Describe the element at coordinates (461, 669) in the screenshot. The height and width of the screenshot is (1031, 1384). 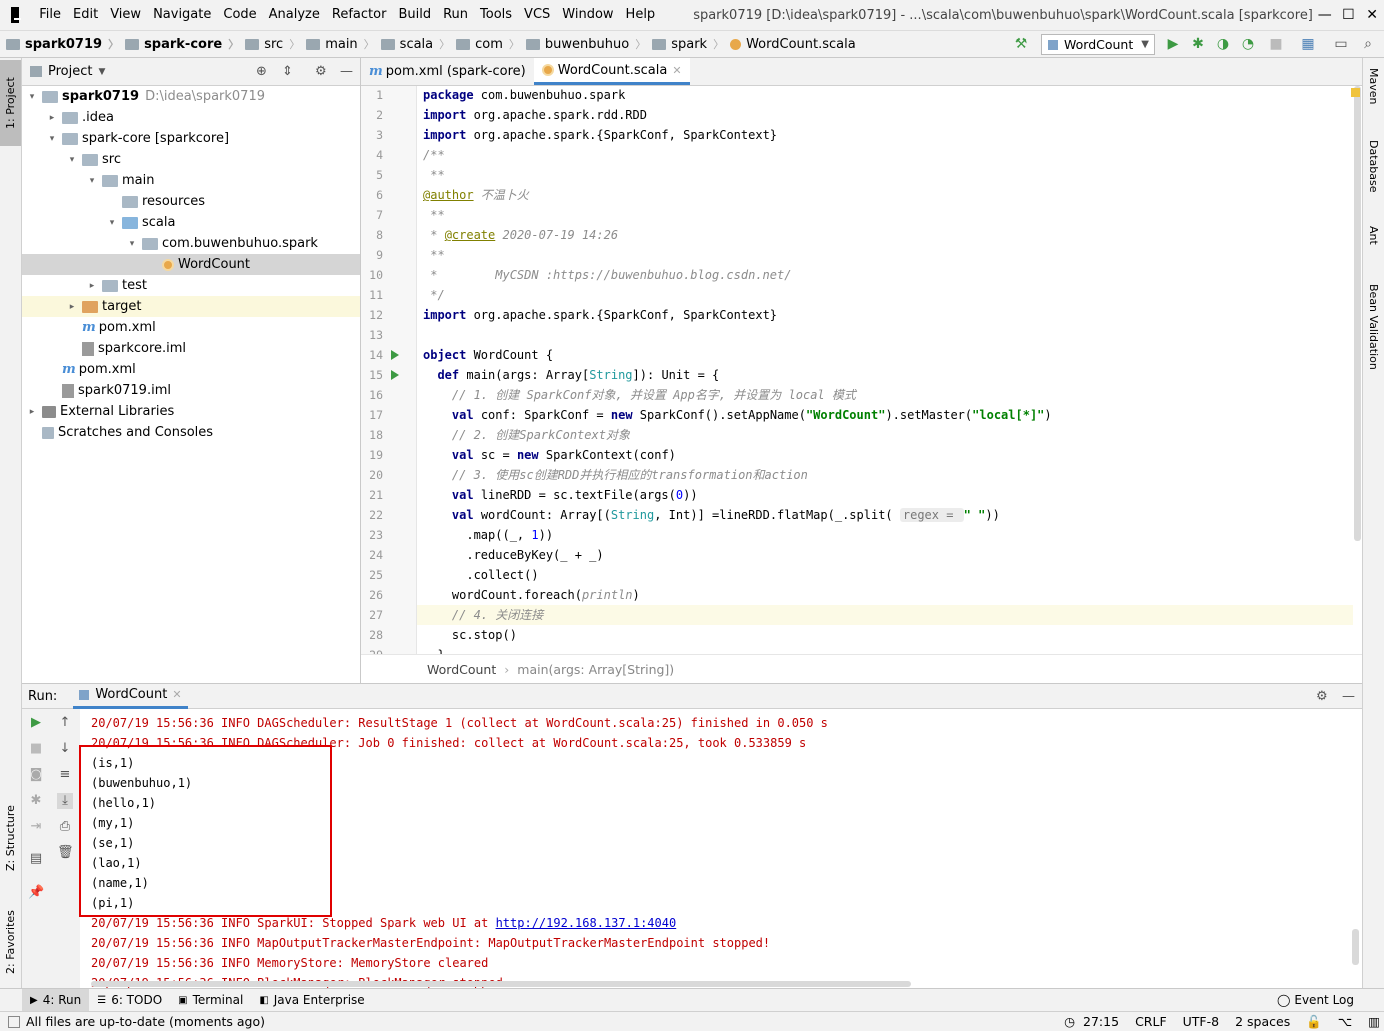
I see `breadcrumb-object: WordCount` at that location.